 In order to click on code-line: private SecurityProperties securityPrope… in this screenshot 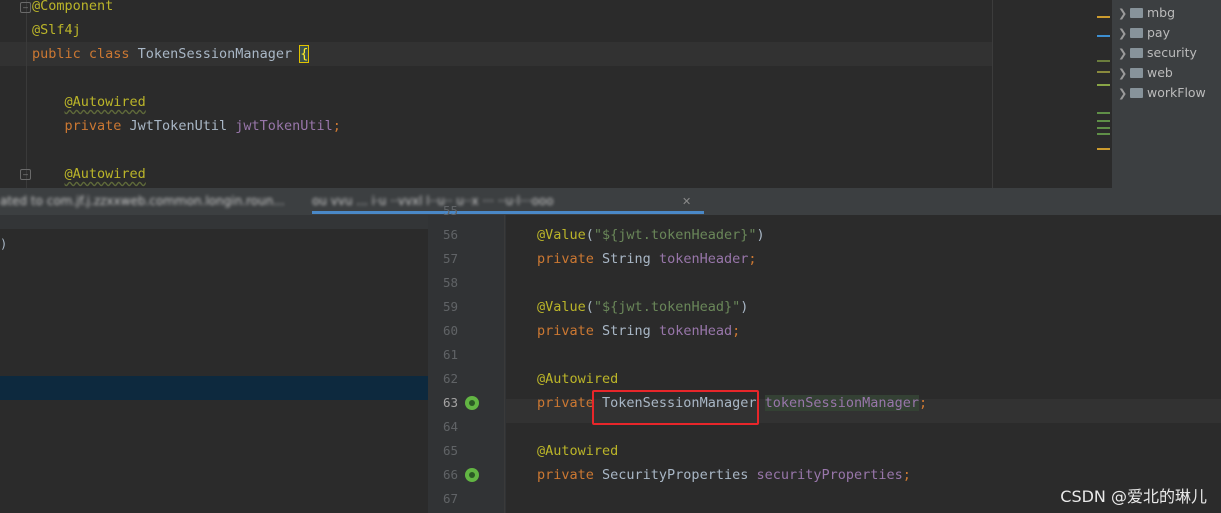, I will do `click(724, 475)`.